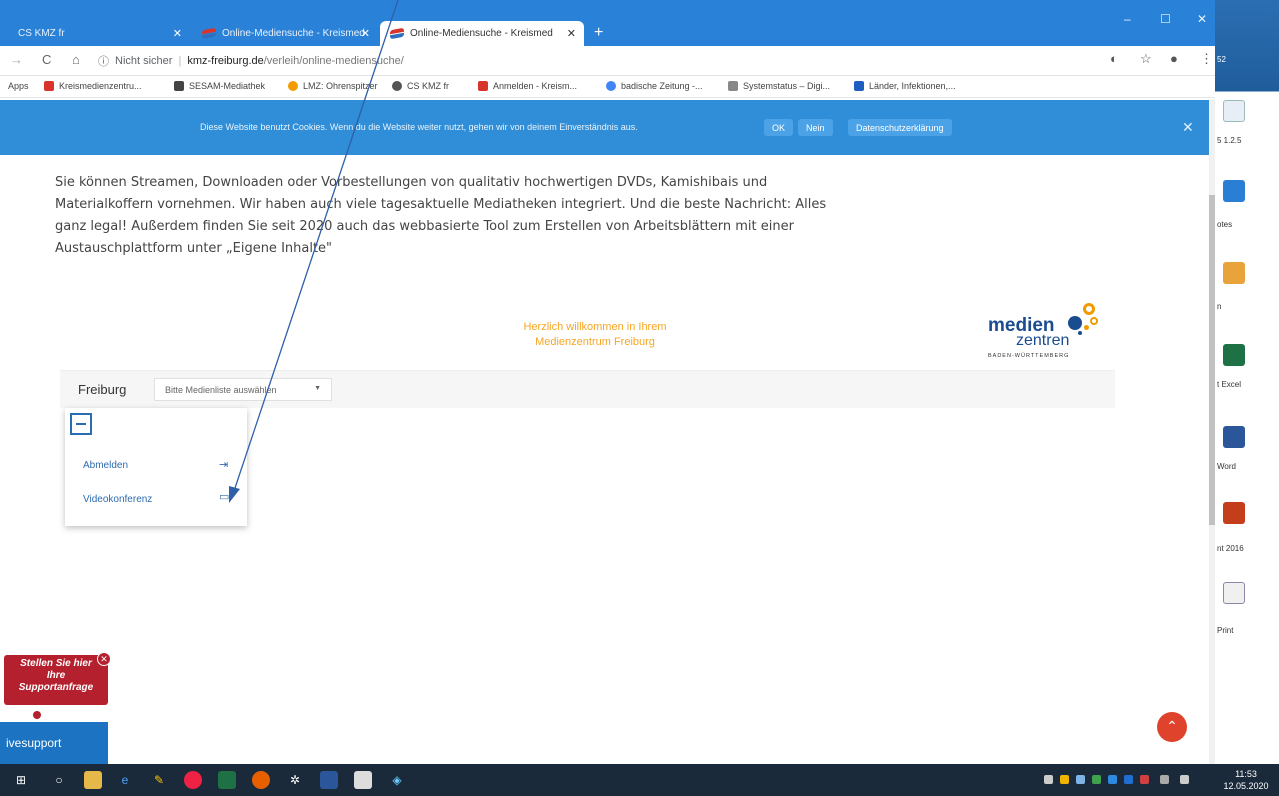 This screenshot has height=796, width=1279. Describe the element at coordinates (1225, 630) in the screenshot. I see `desktop-label: Print` at that location.